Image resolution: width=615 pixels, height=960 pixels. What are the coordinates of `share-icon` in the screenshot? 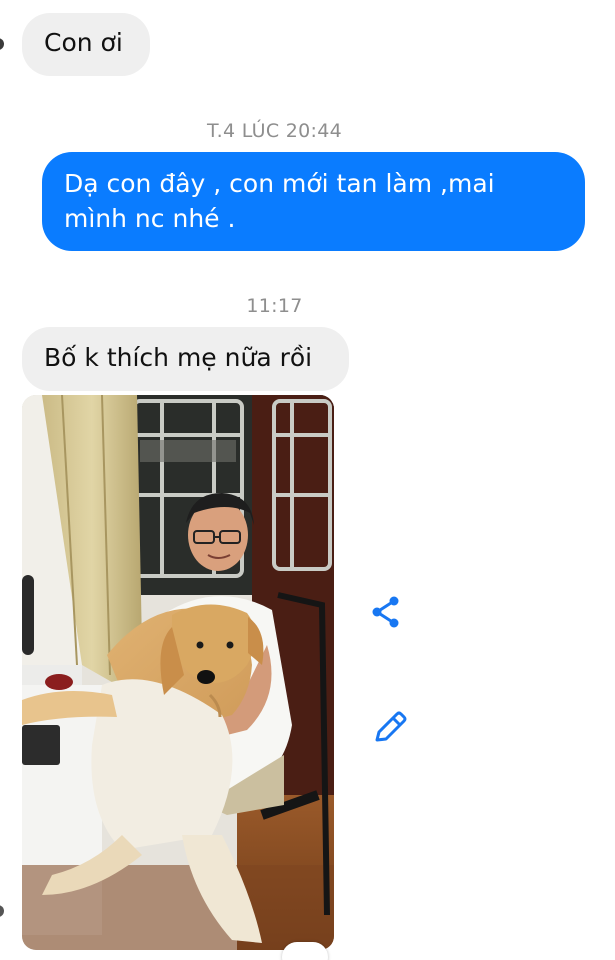 It's located at (385, 612).